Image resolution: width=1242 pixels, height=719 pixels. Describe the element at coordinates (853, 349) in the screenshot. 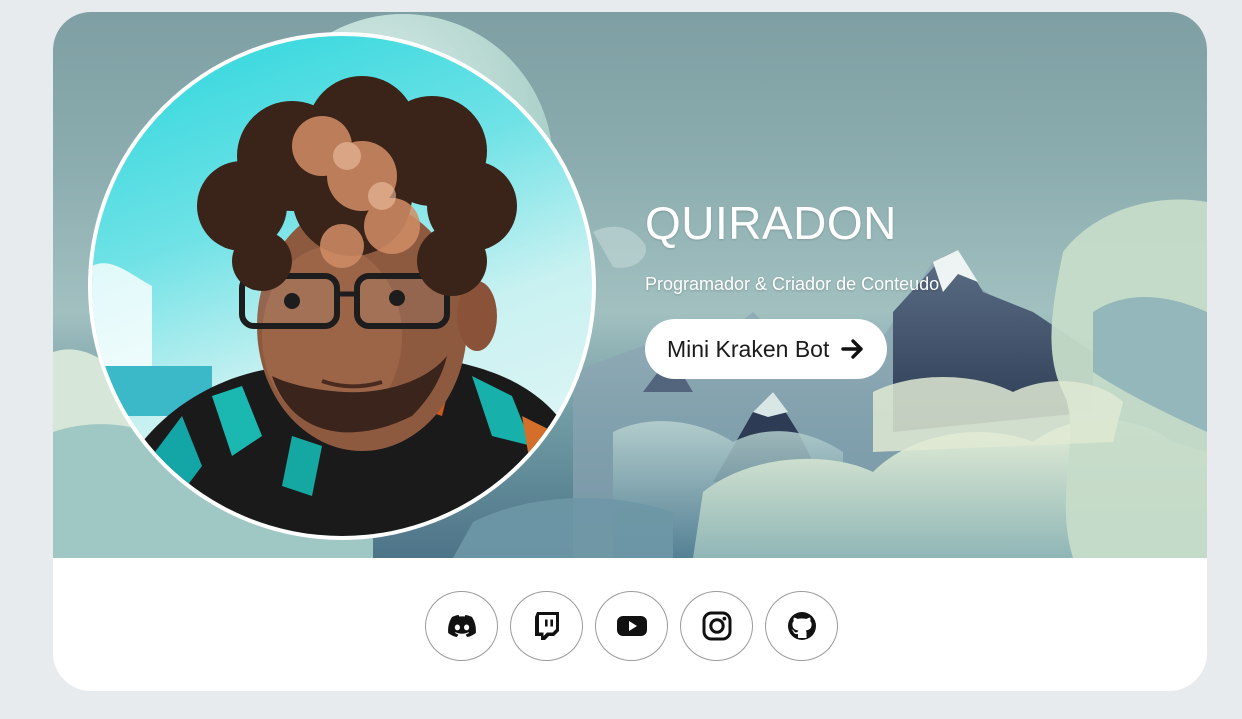

I see `arrow-right-icon` at that location.